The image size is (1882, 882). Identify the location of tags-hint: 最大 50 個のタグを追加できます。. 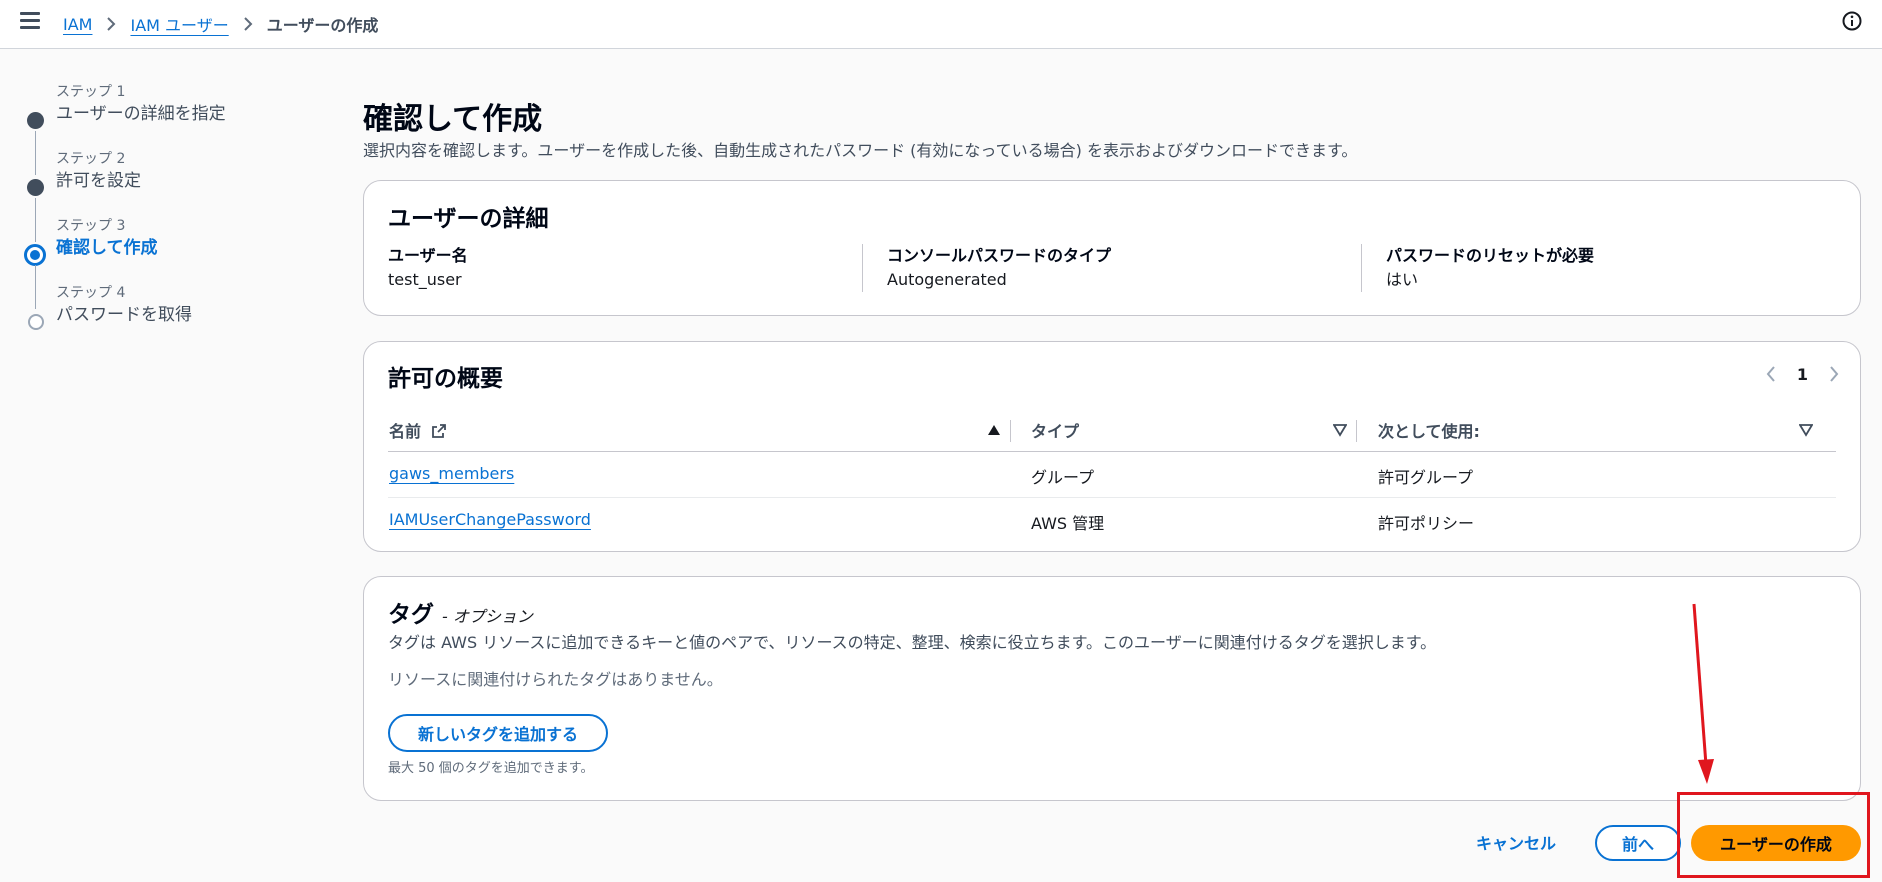
(491, 768).